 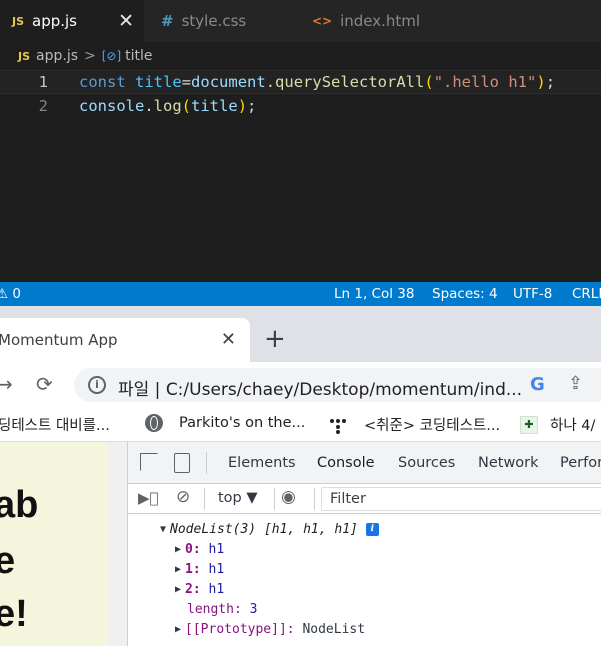 I want to click on tab-console: Console, so click(x=346, y=470).